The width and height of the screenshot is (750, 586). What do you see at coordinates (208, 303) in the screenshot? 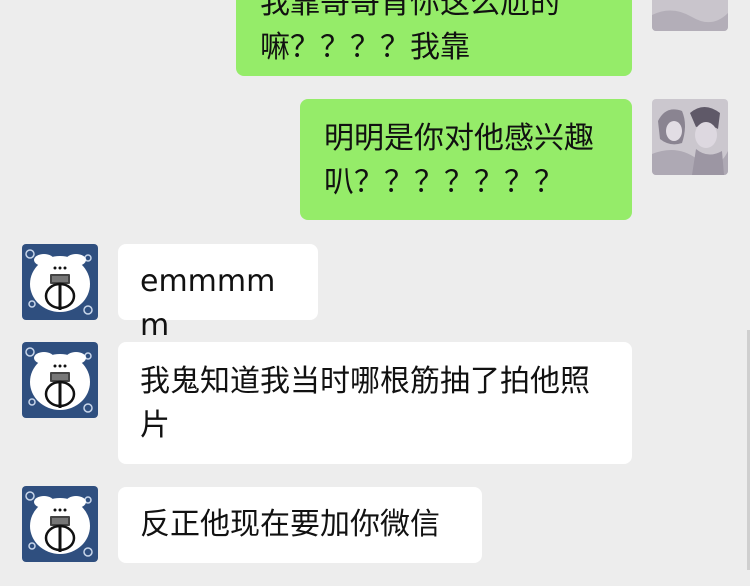
I see `message-text: emmmmm` at bounding box center [208, 303].